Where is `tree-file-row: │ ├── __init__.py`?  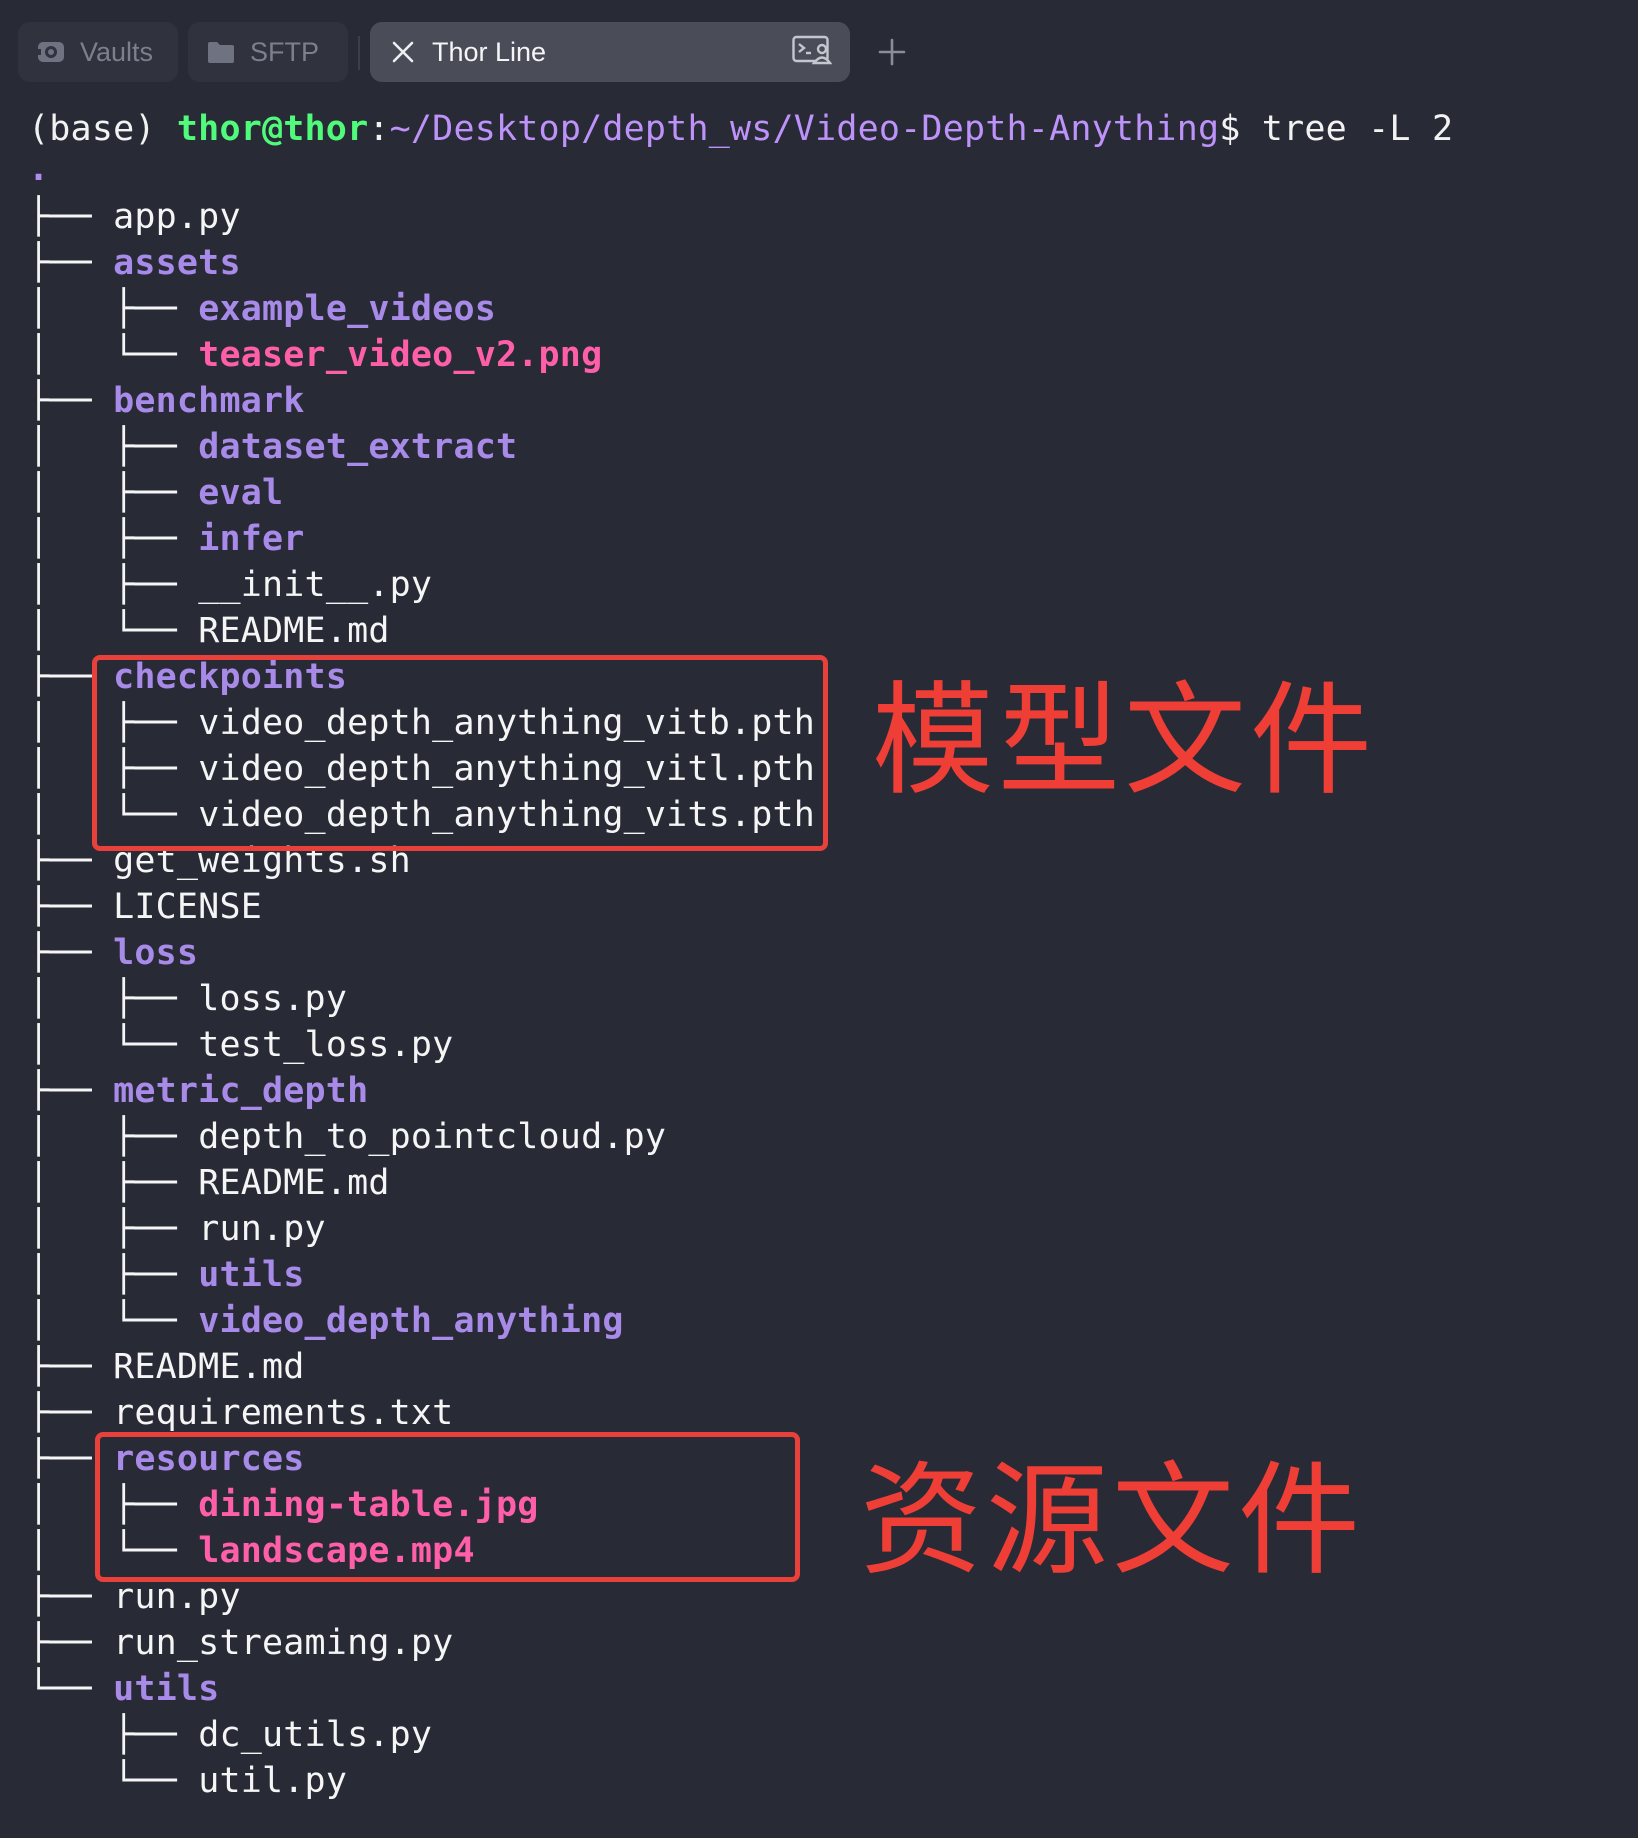
tree-file-row: │ ├── __init__.py is located at coordinates (833, 585).